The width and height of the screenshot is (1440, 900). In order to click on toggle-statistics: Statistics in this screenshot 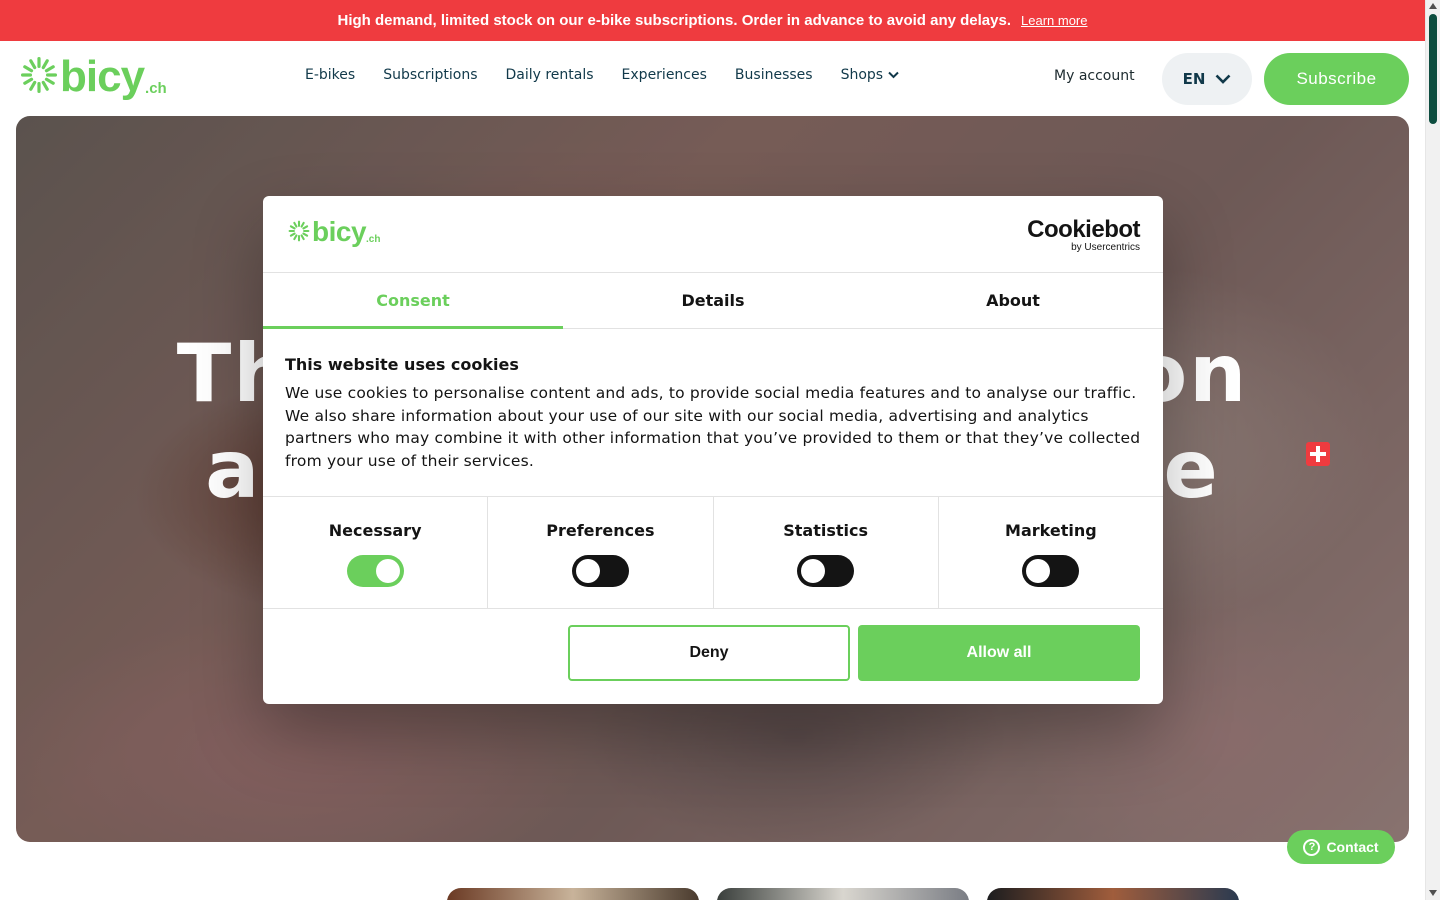, I will do `click(826, 552)`.